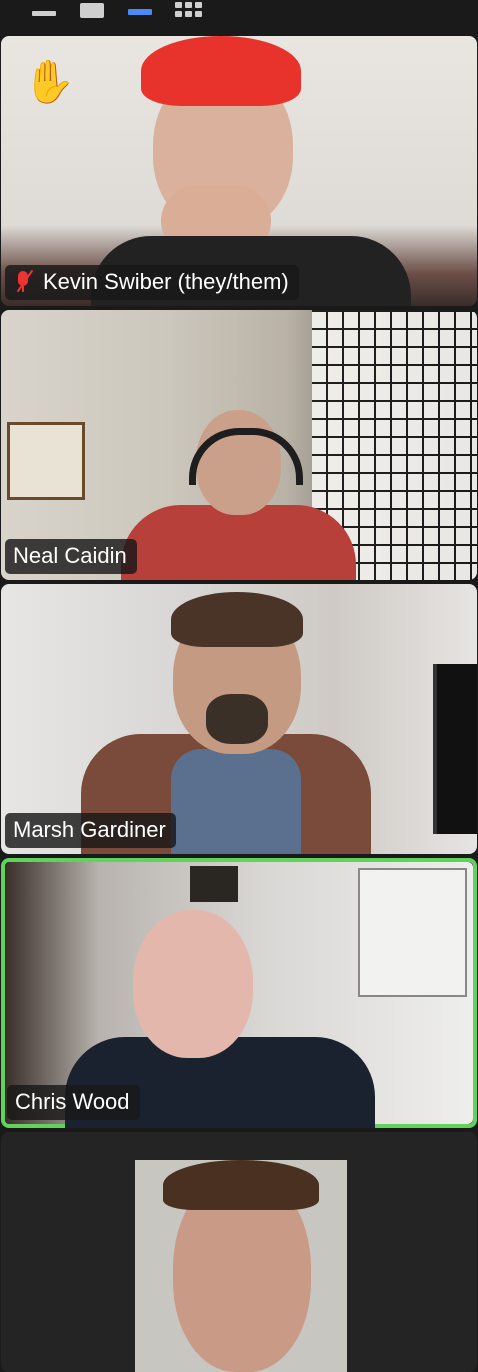 This screenshot has height=1372, width=478. I want to click on thumbnail-strip-icon, so click(140, 9).